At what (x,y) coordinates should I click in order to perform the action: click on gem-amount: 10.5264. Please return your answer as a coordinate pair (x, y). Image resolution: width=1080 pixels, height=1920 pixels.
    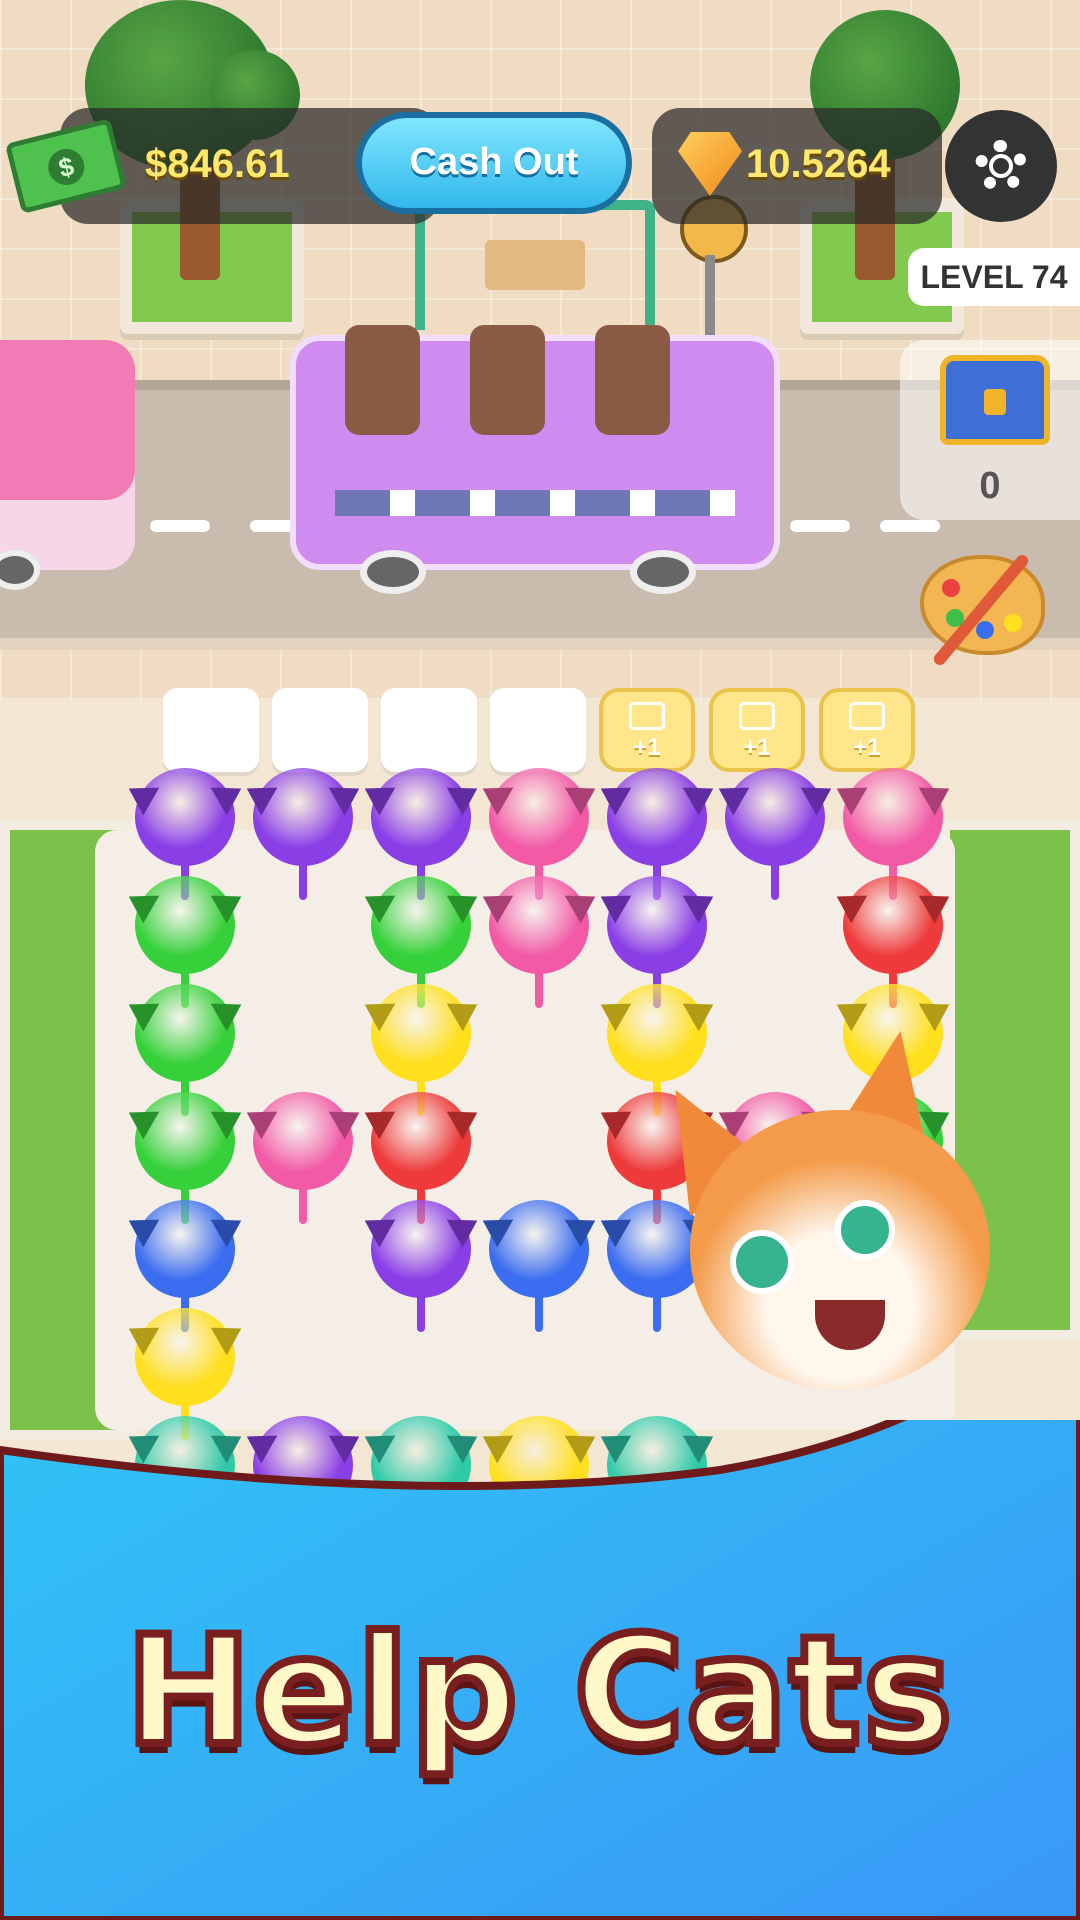
    Looking at the image, I should click on (818, 164).